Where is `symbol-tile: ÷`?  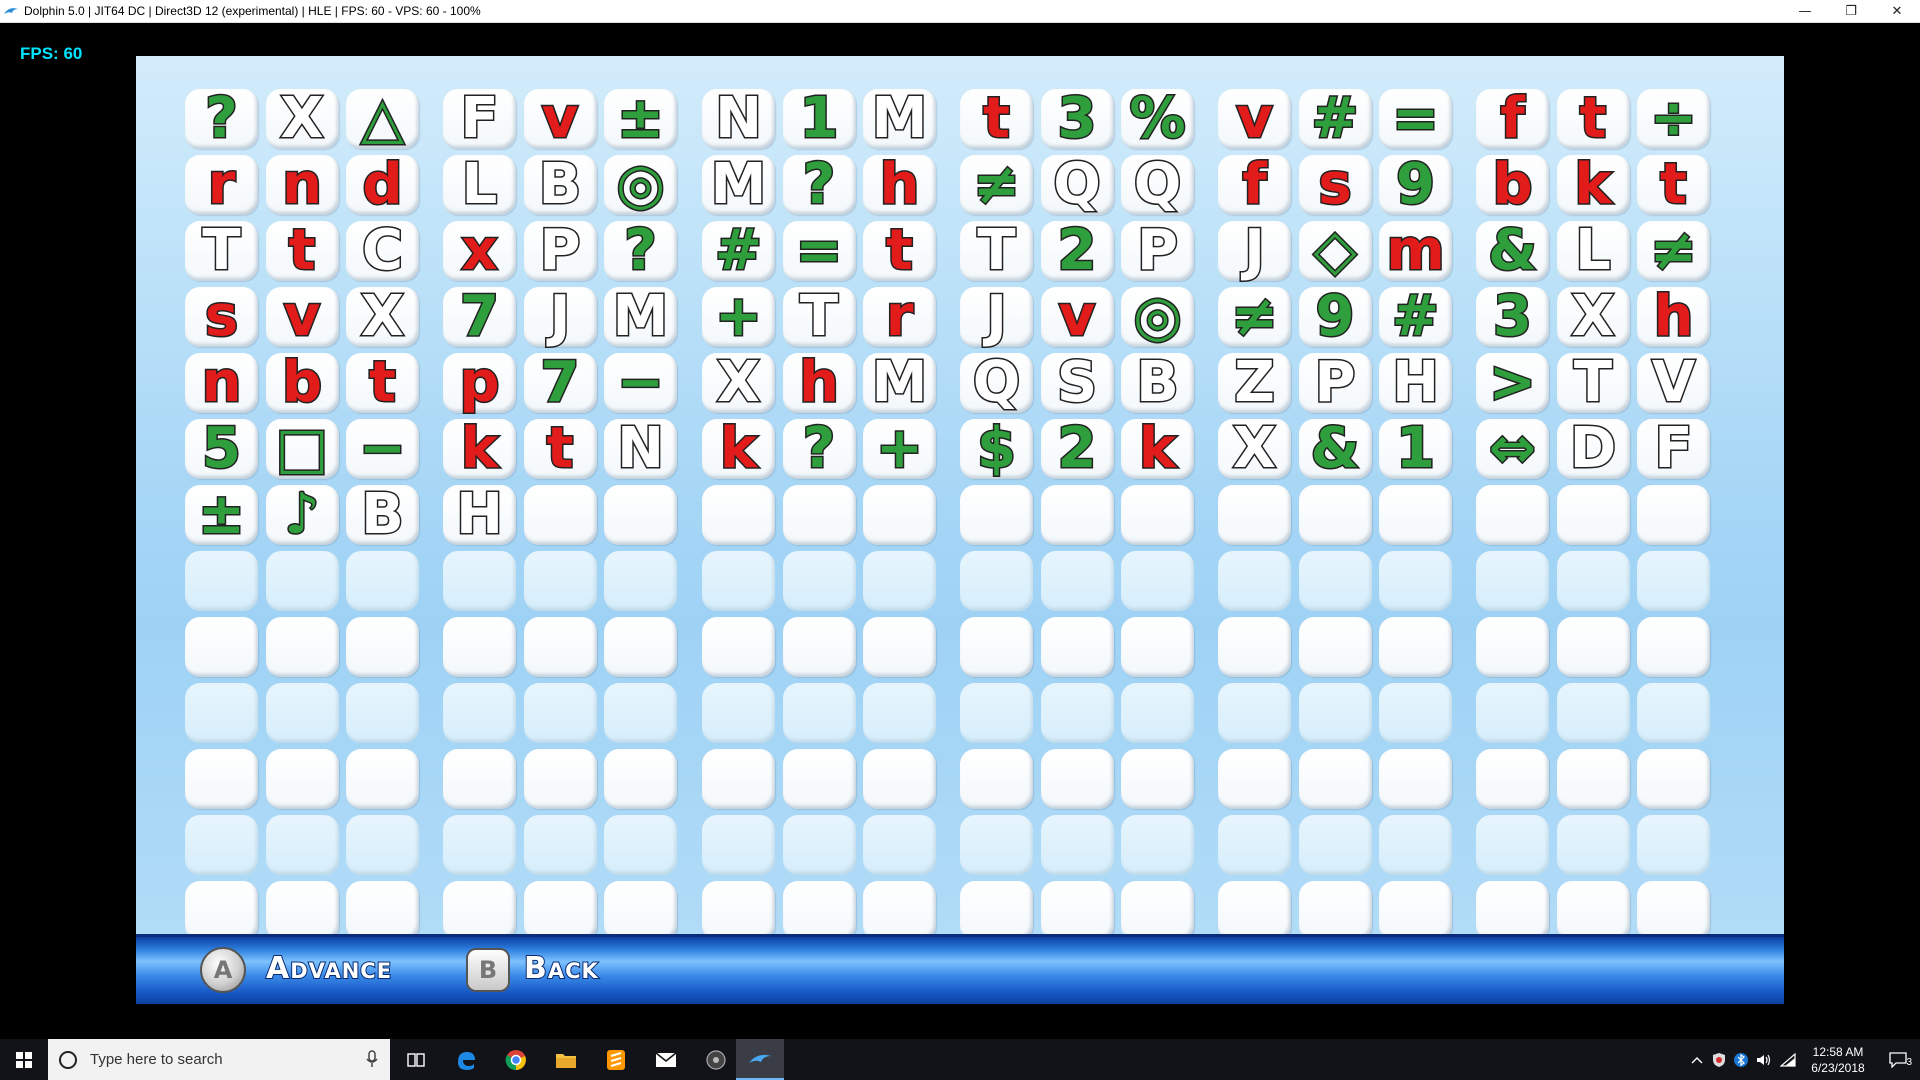
symbol-tile: ÷ is located at coordinates (1673, 119).